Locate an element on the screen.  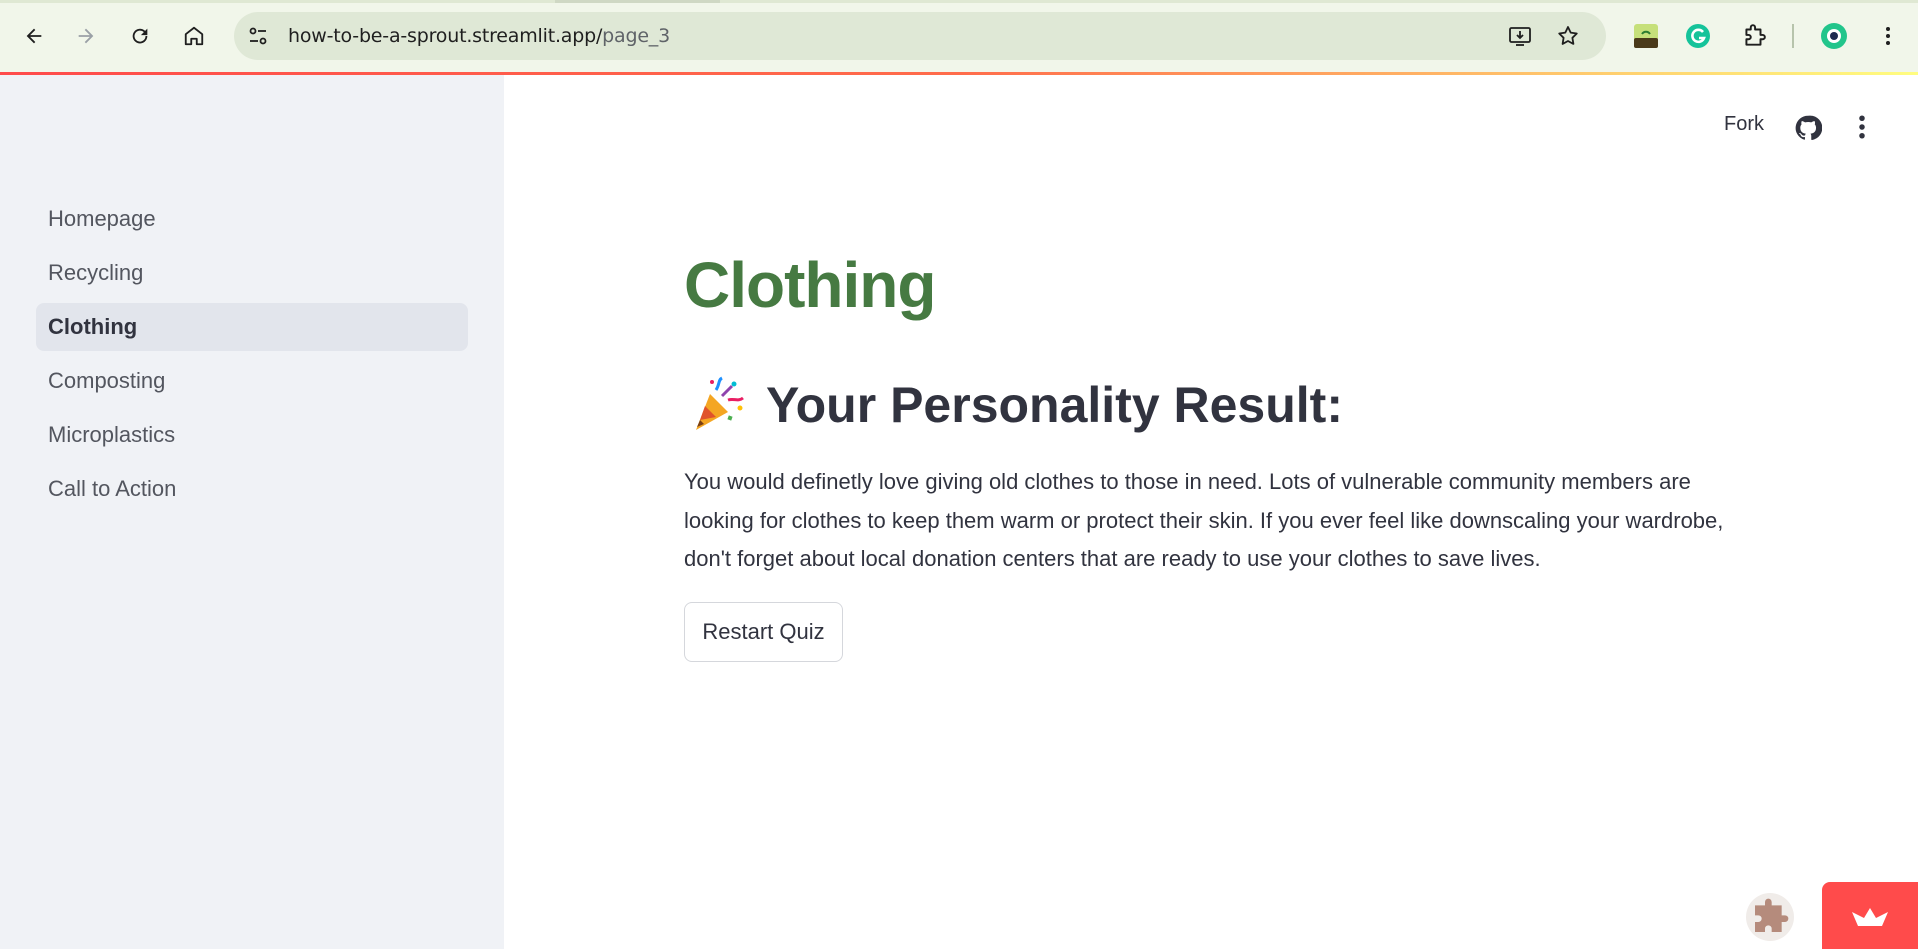
result-heading-text: Your Personality Result: is located at coordinates (1054, 405).